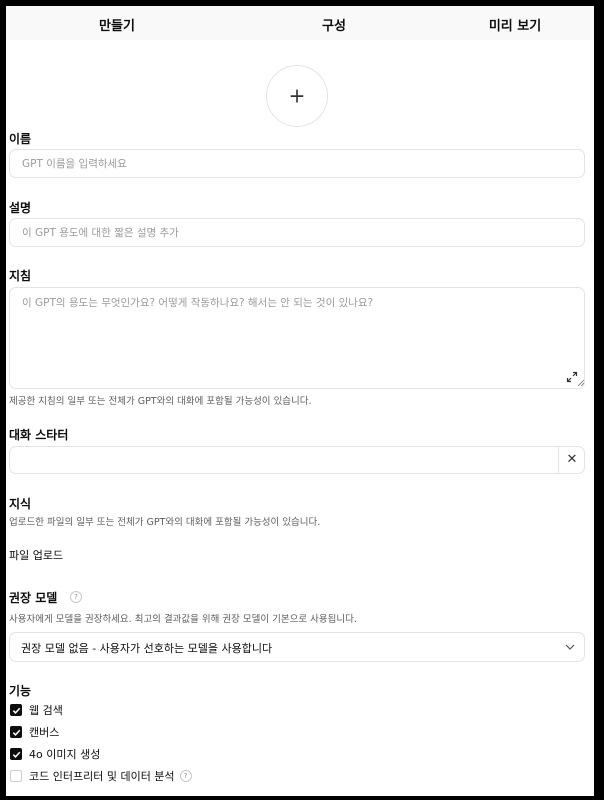 This screenshot has width=604, height=800. Describe the element at coordinates (334, 24) in the screenshot. I see `tab-configure: 구성` at that location.